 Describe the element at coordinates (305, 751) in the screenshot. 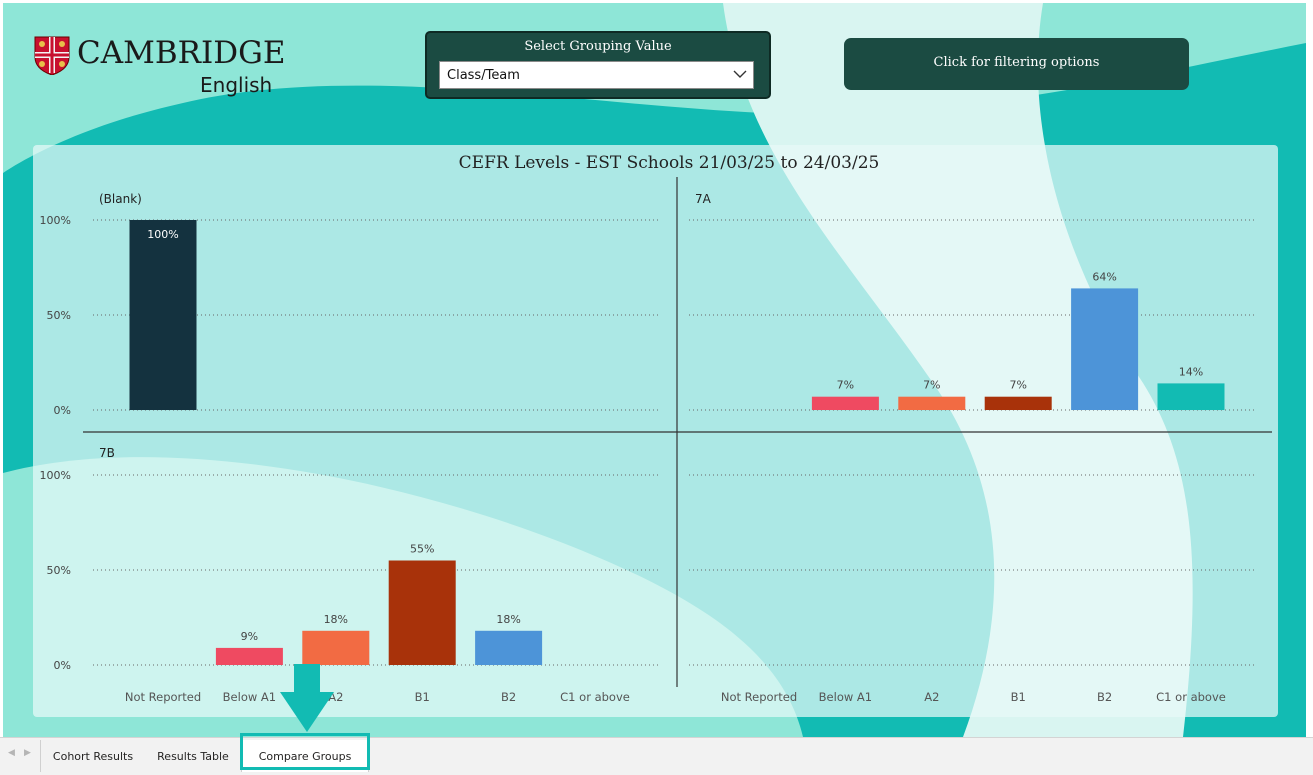

I see `active-tab-highlight` at that location.